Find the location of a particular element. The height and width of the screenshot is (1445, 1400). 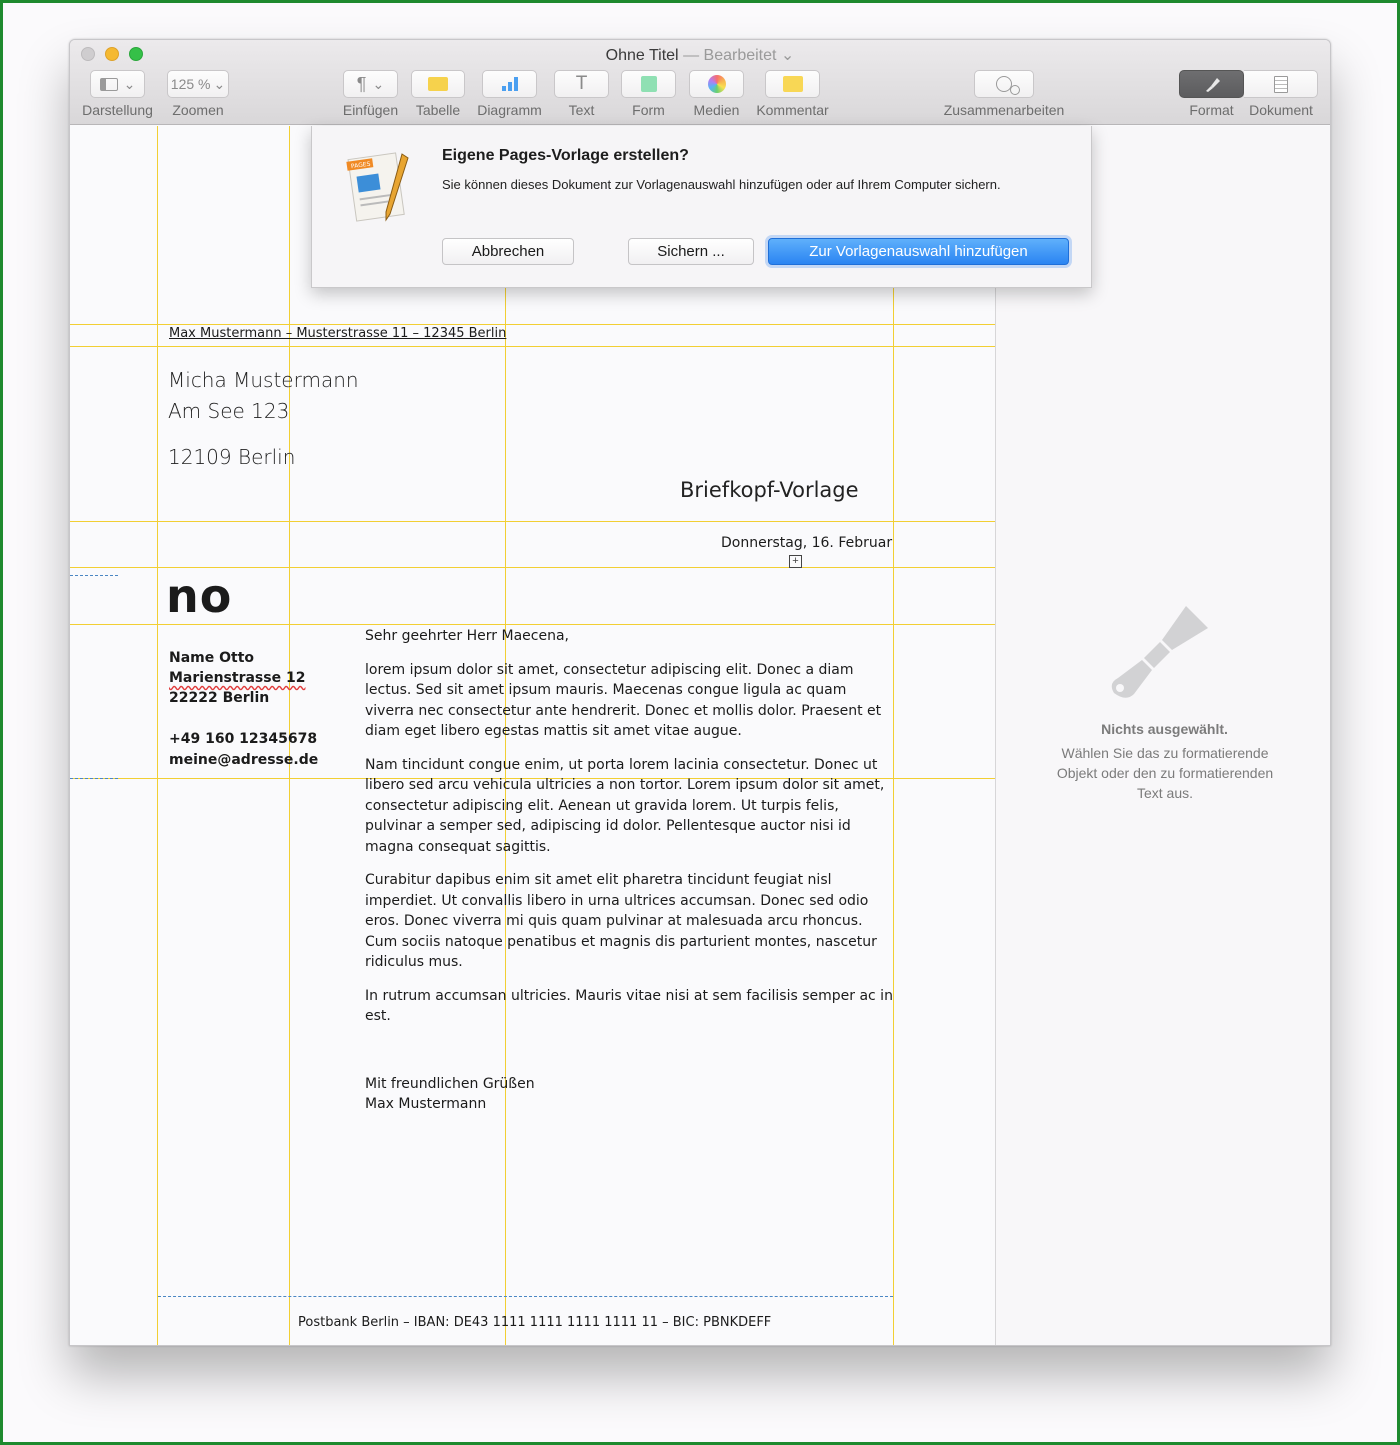

collaborate-label: Zusammenarbeiten is located at coordinates (1004, 110).